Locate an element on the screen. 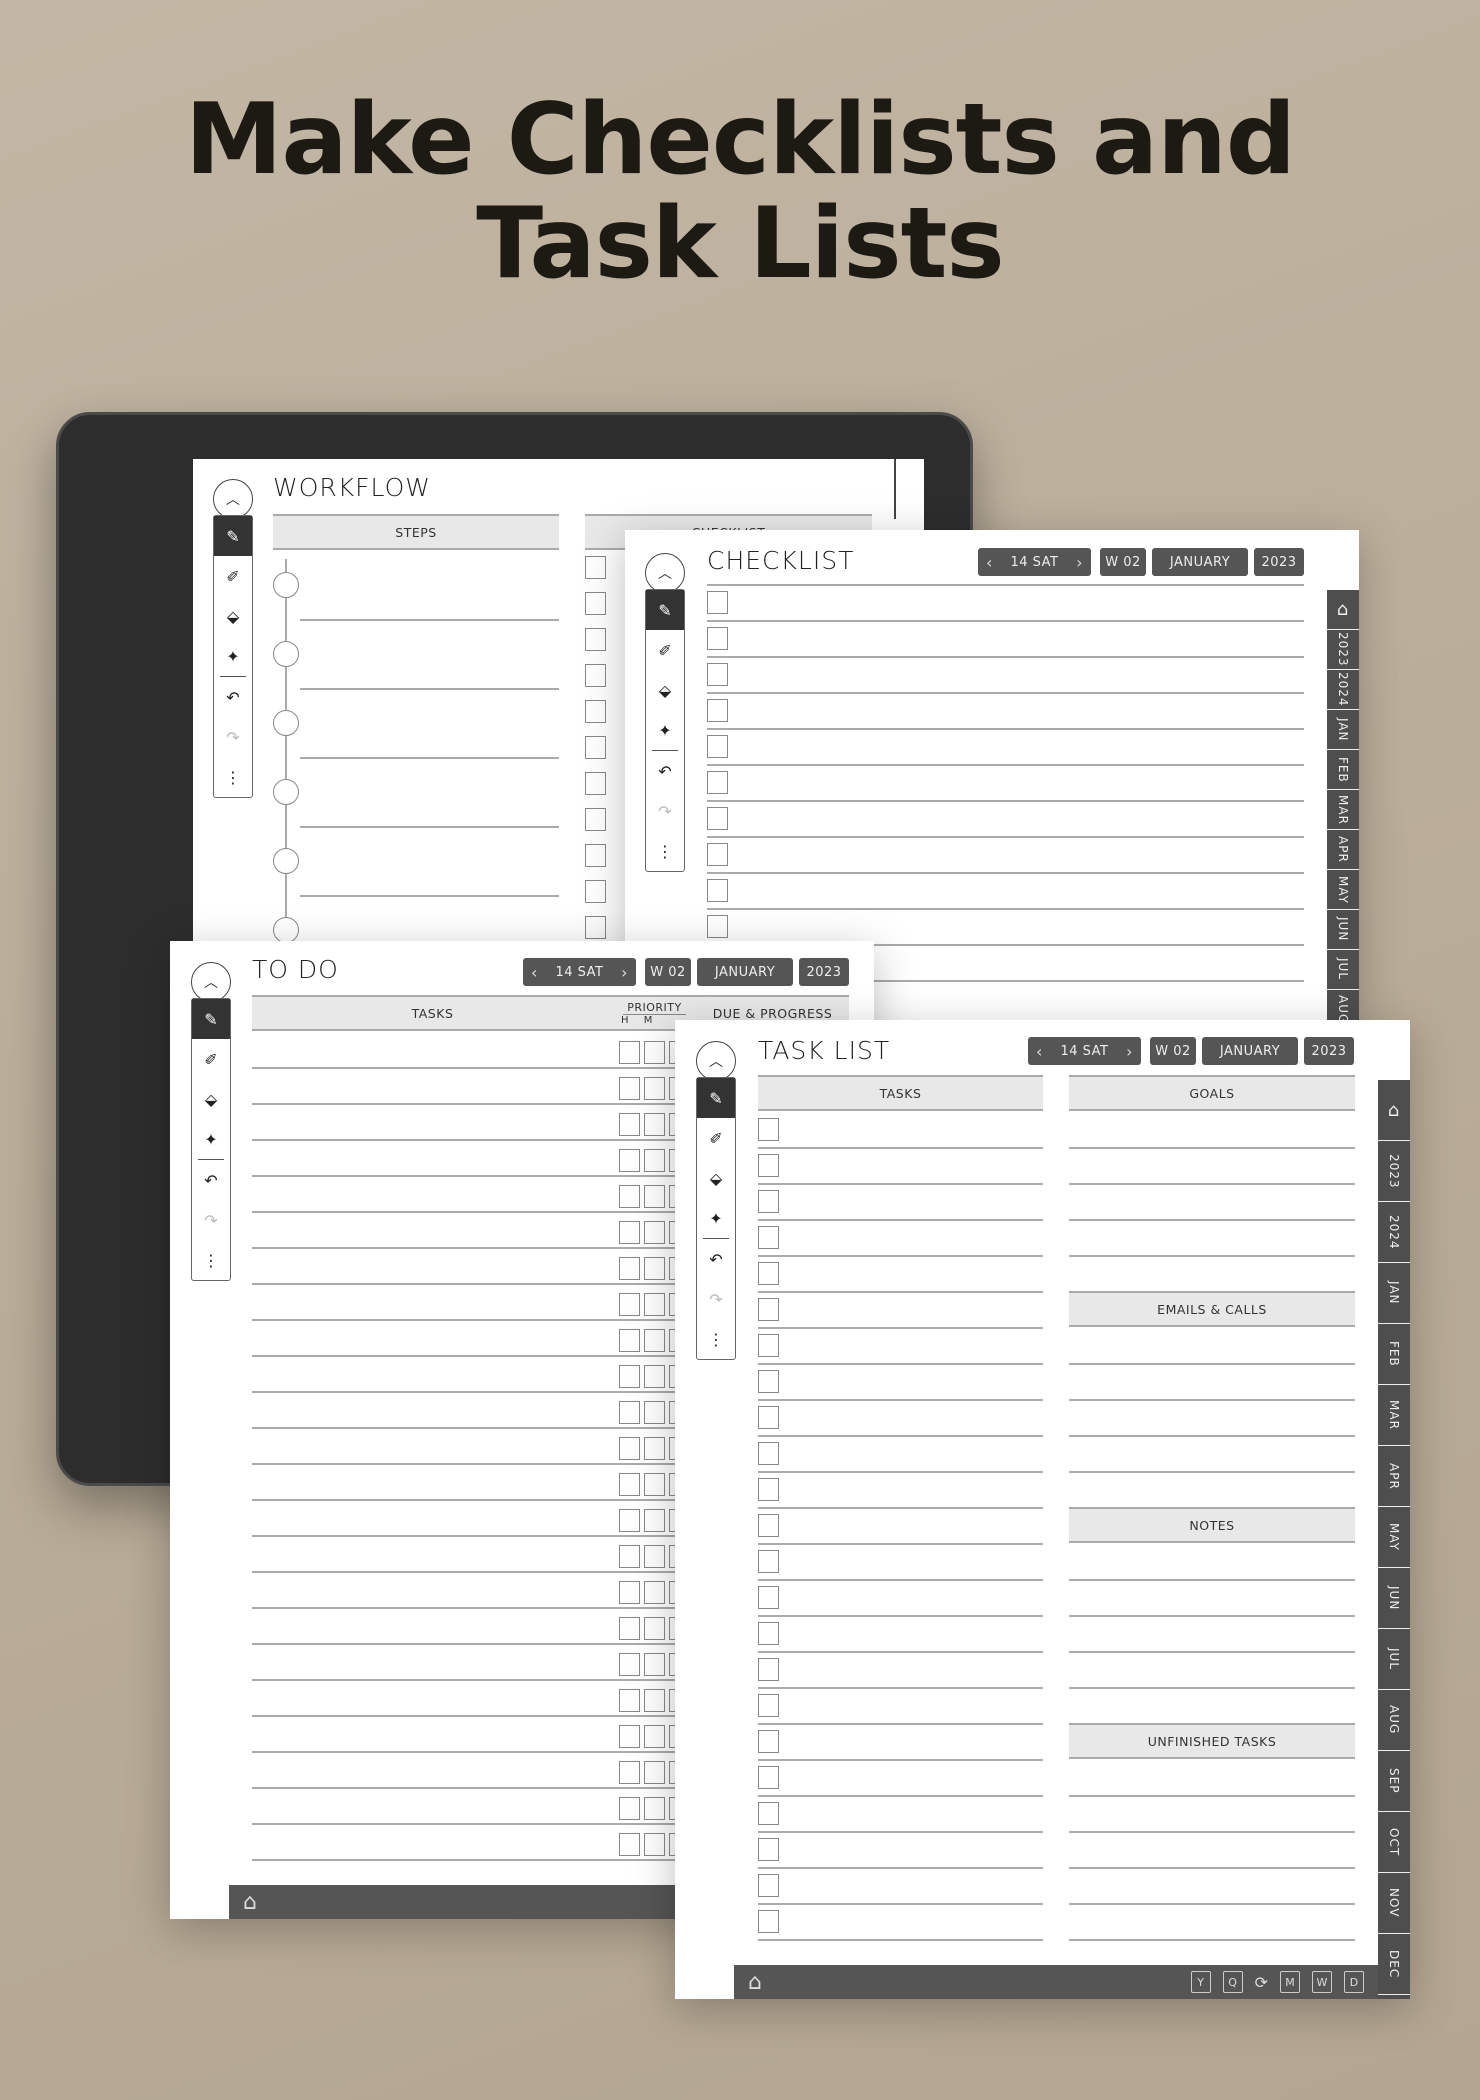  tab-may: MAY is located at coordinates (1343, 890).